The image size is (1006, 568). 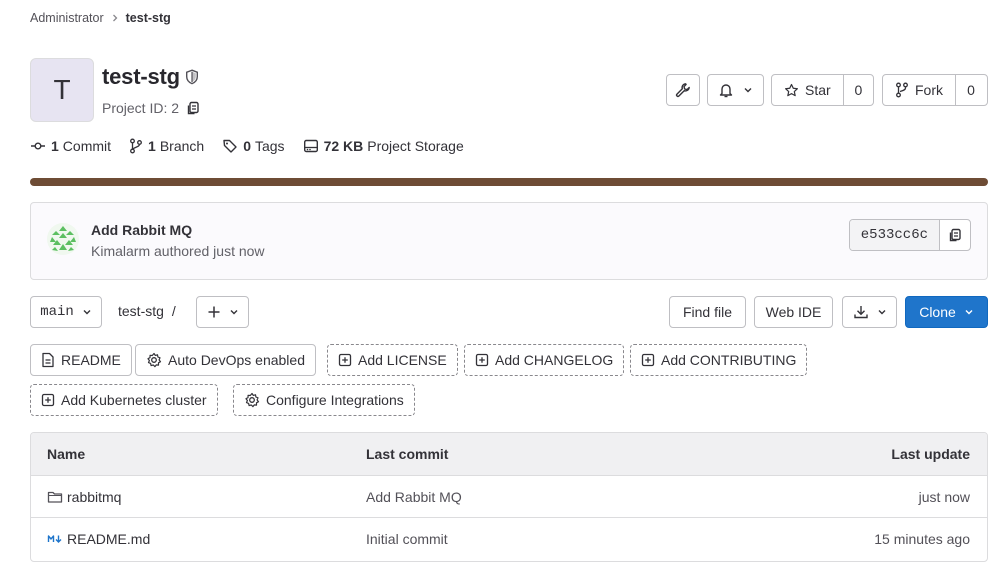 What do you see at coordinates (929, 90) in the screenshot?
I see `fork-label: Fork` at bounding box center [929, 90].